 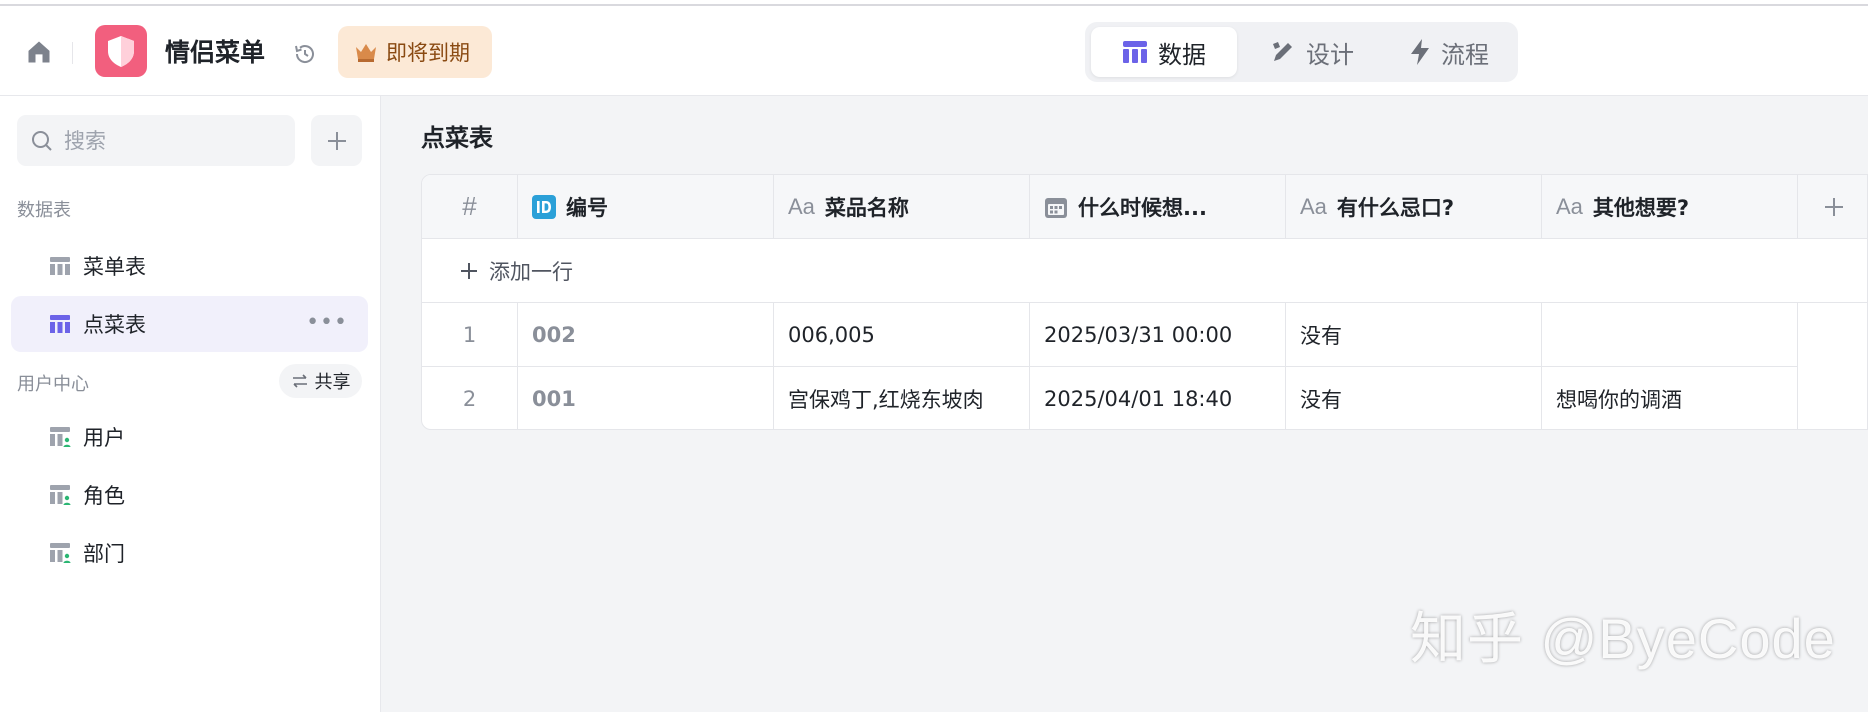 I want to click on row-index: 1, so click(x=470, y=335).